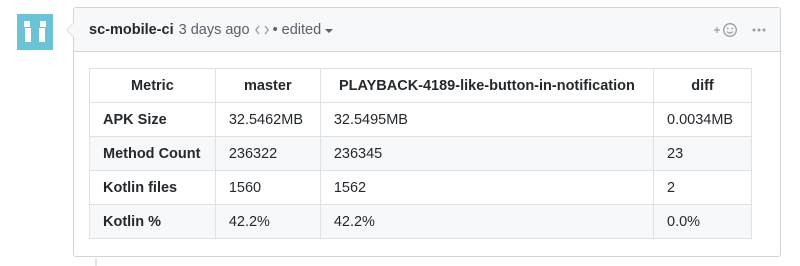  I want to click on add-reaction-button, so click(725, 30).